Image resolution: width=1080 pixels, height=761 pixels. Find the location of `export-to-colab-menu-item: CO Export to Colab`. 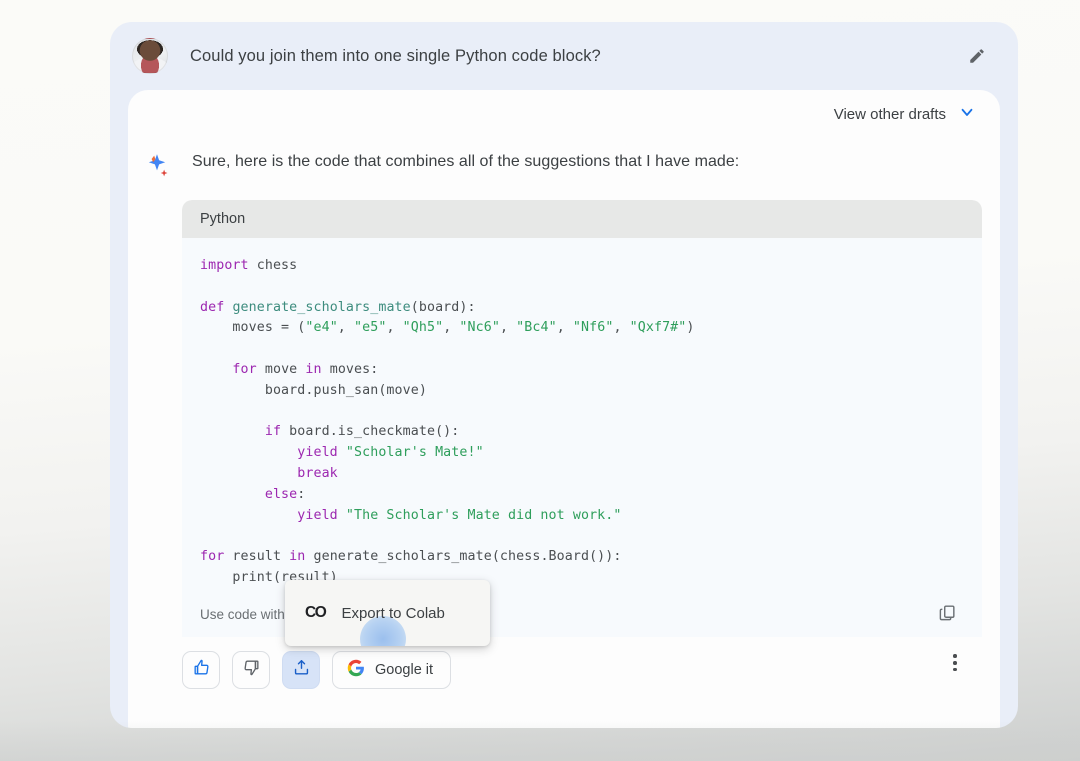

export-to-colab-menu-item: CO Export to Colab is located at coordinates (375, 613).